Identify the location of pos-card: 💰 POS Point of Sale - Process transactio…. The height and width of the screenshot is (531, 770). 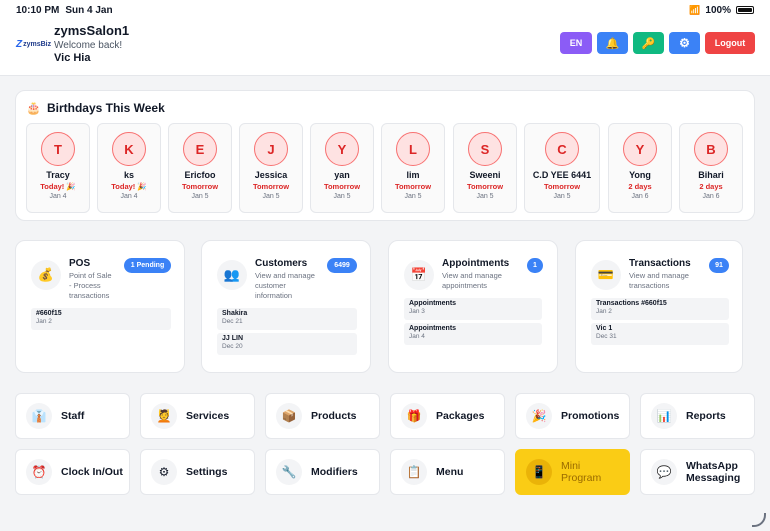
(100, 306).